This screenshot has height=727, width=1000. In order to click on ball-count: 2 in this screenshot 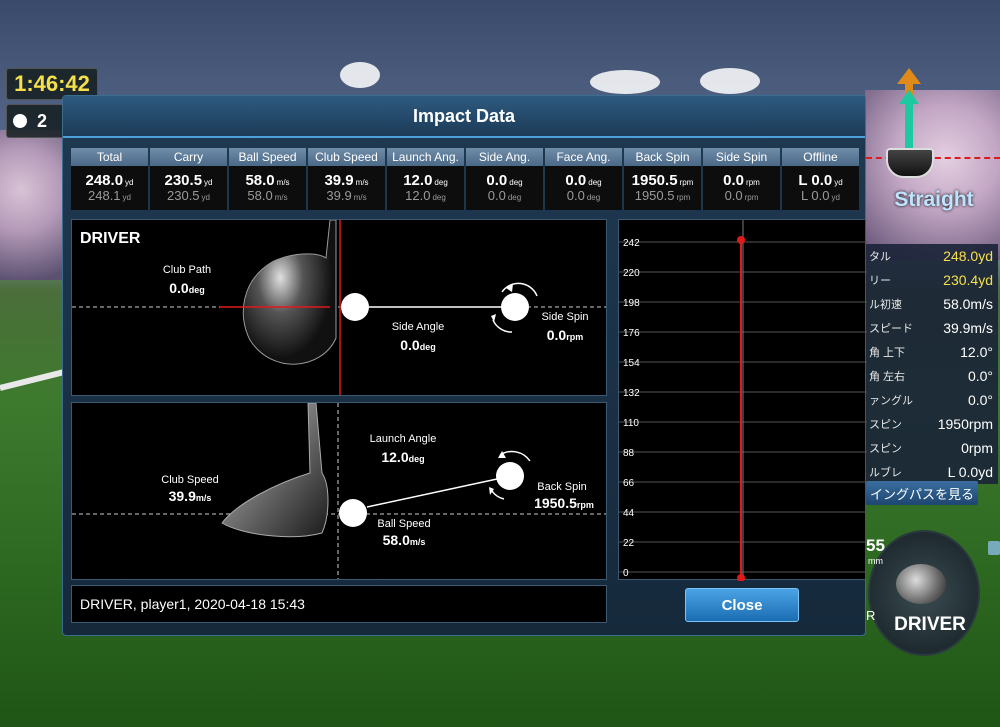, I will do `click(42, 120)`.